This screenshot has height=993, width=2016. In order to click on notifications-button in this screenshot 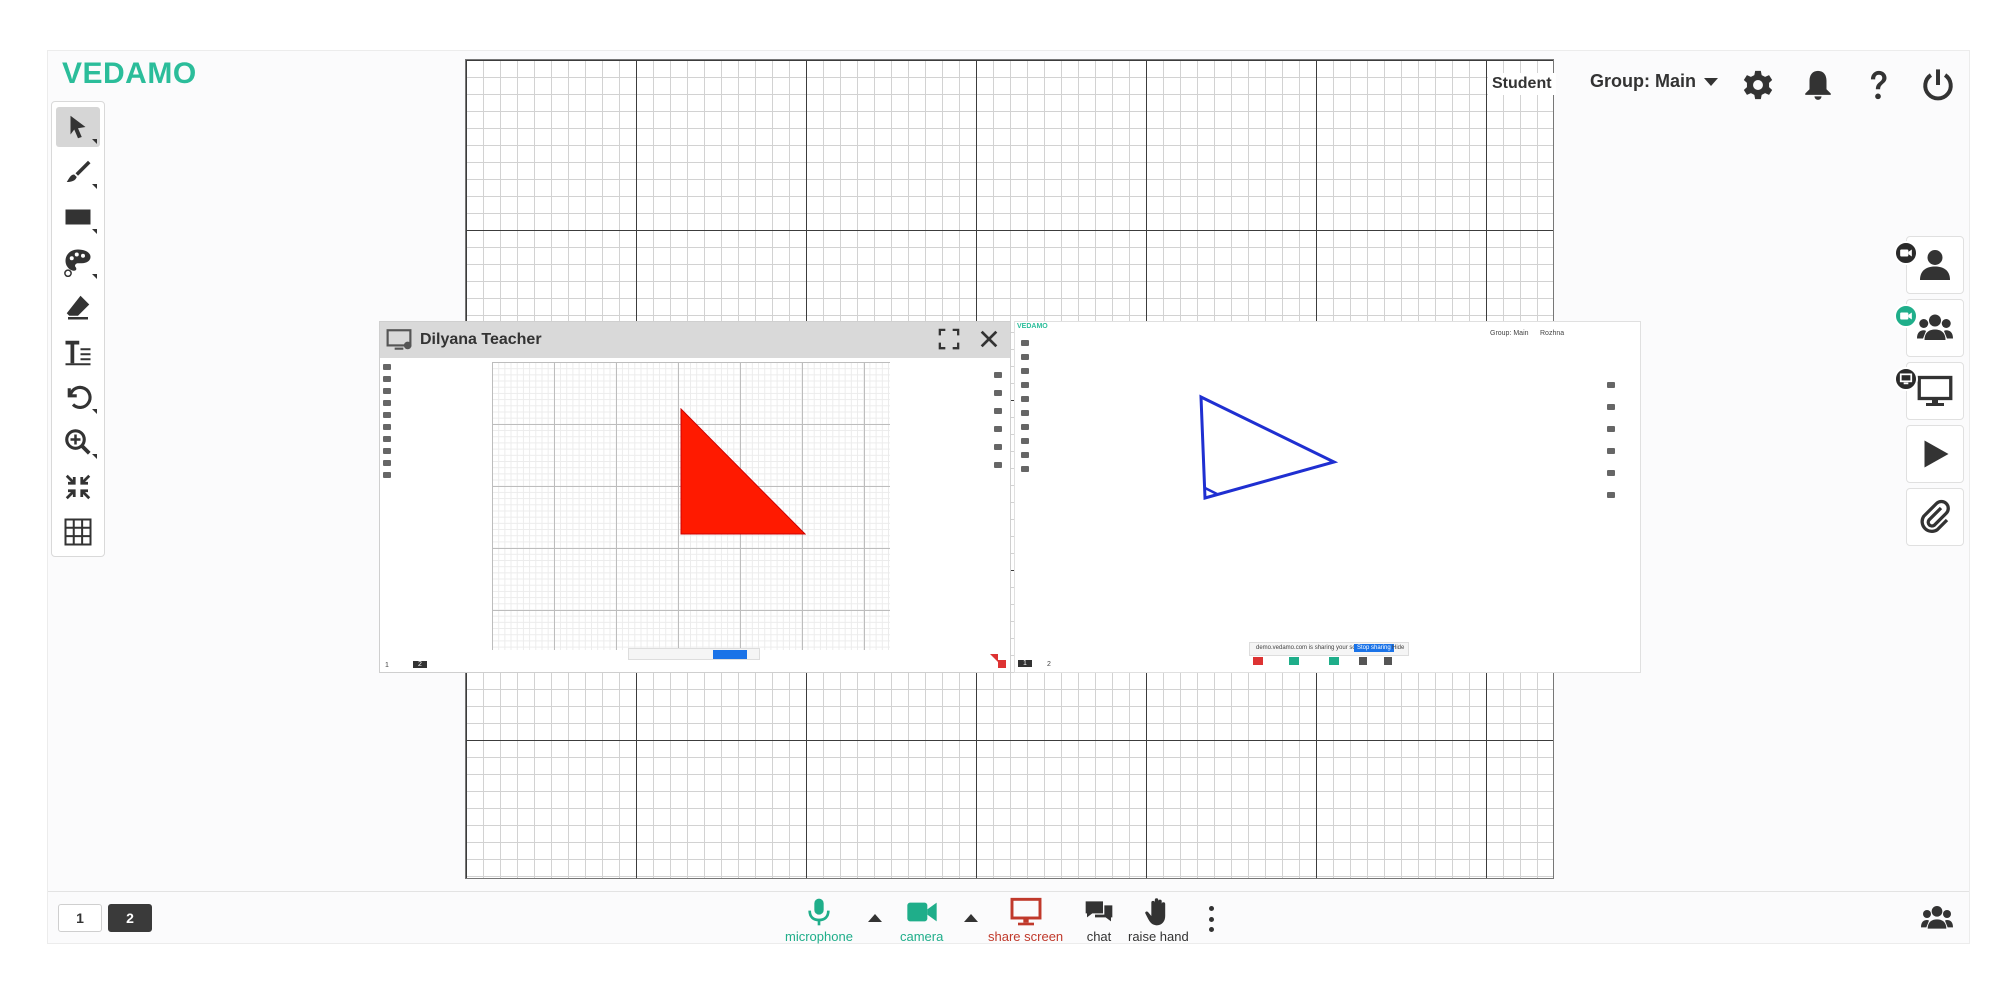, I will do `click(1818, 85)`.